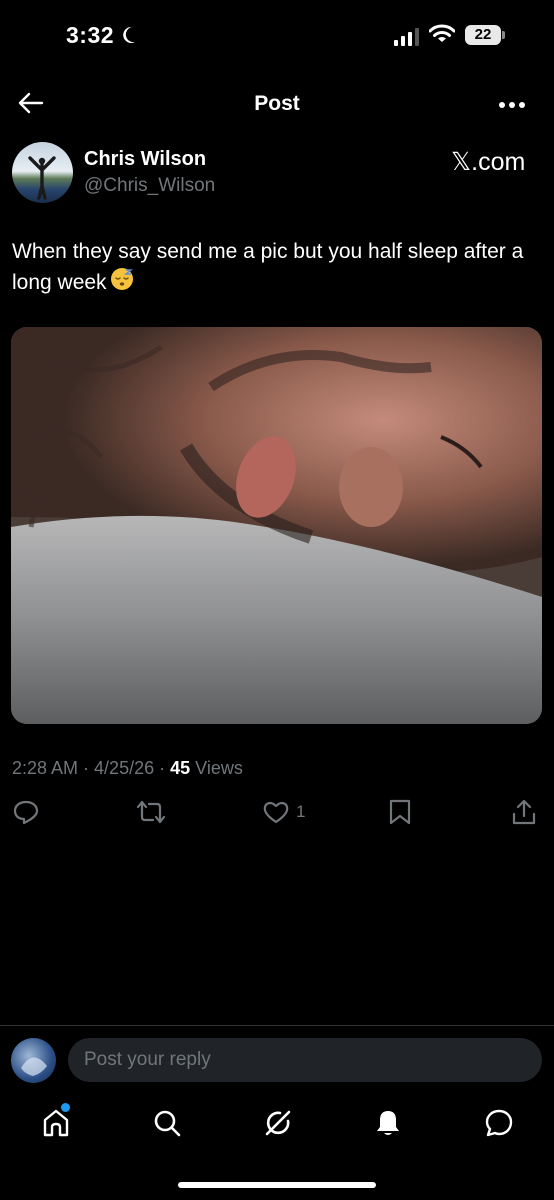  I want to click on views-count: 45, so click(180, 768).